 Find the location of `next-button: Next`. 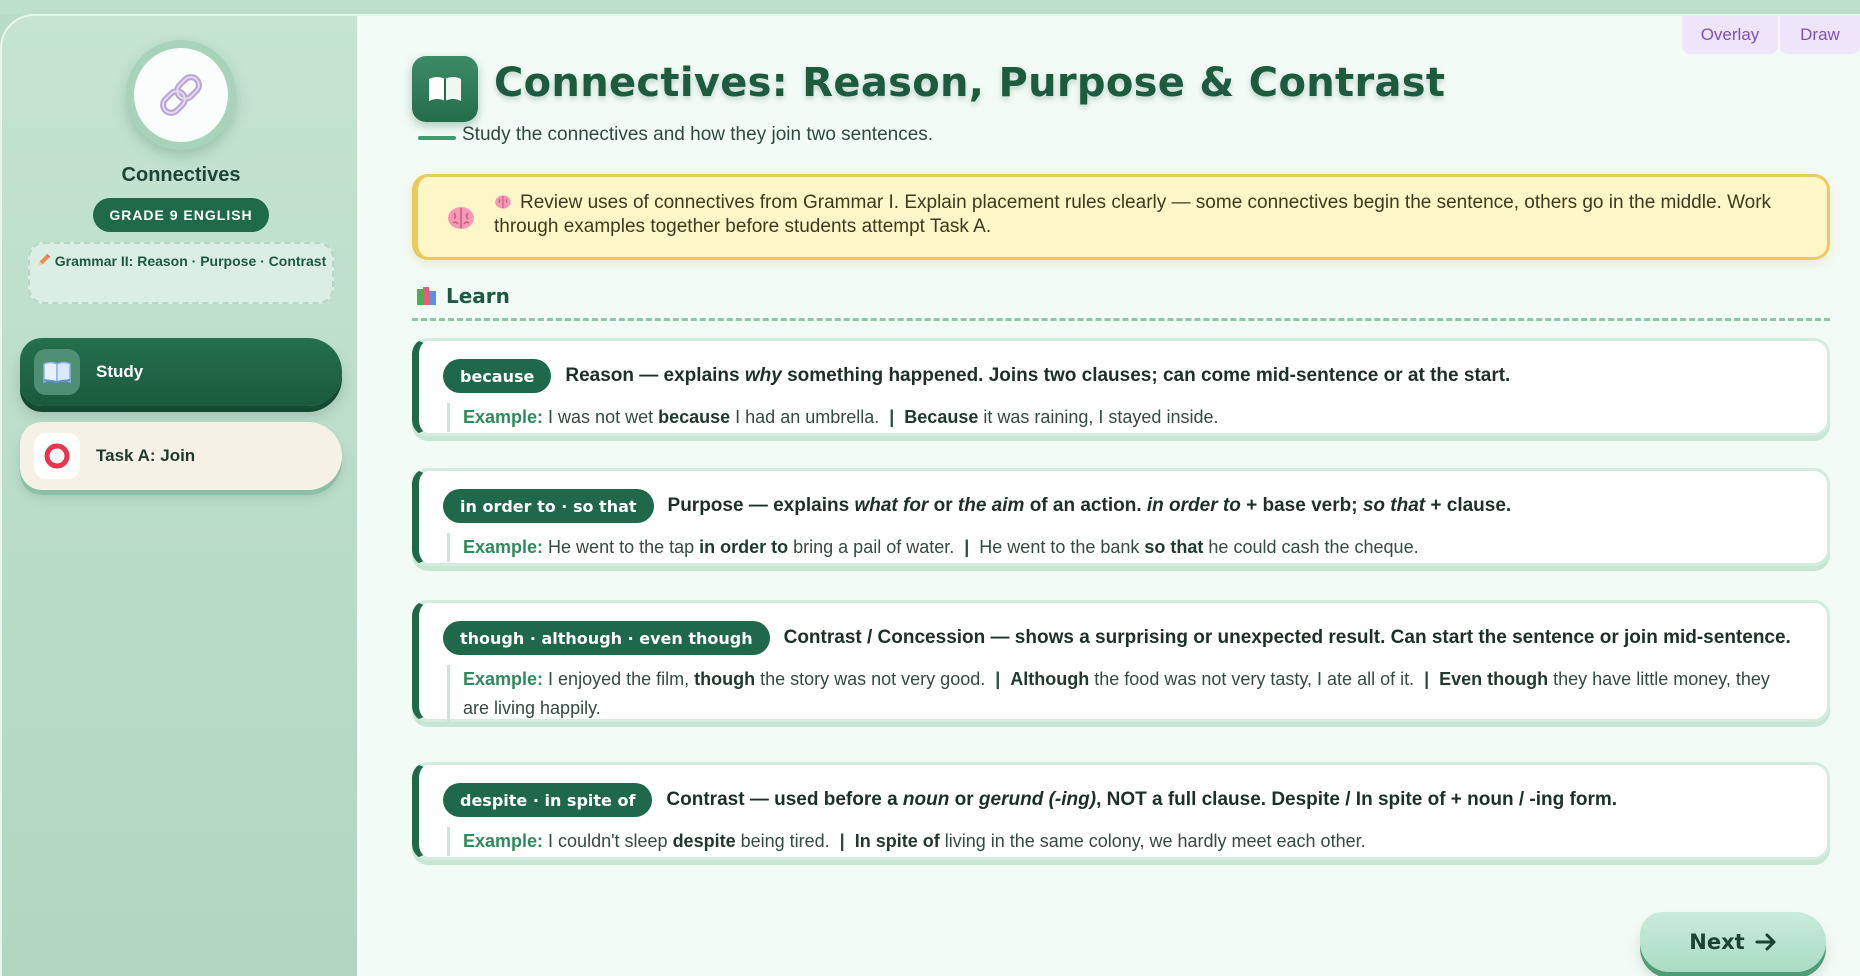

next-button: Next is located at coordinates (1733, 942).